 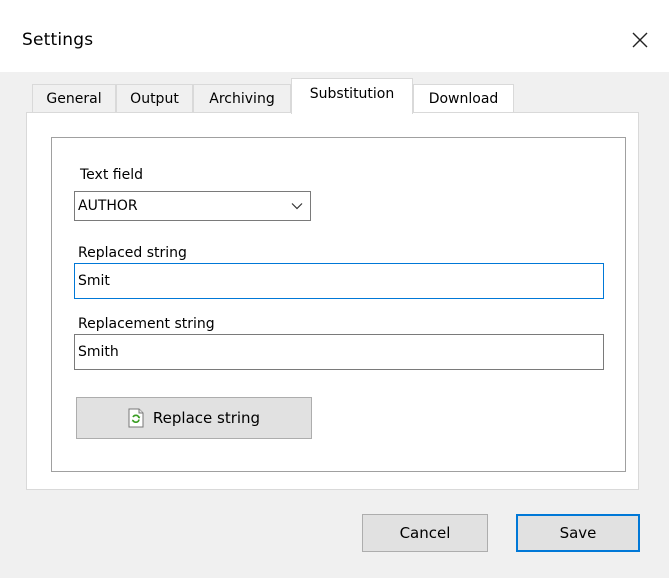 I want to click on cancel-button-label: Cancel, so click(x=425, y=533).